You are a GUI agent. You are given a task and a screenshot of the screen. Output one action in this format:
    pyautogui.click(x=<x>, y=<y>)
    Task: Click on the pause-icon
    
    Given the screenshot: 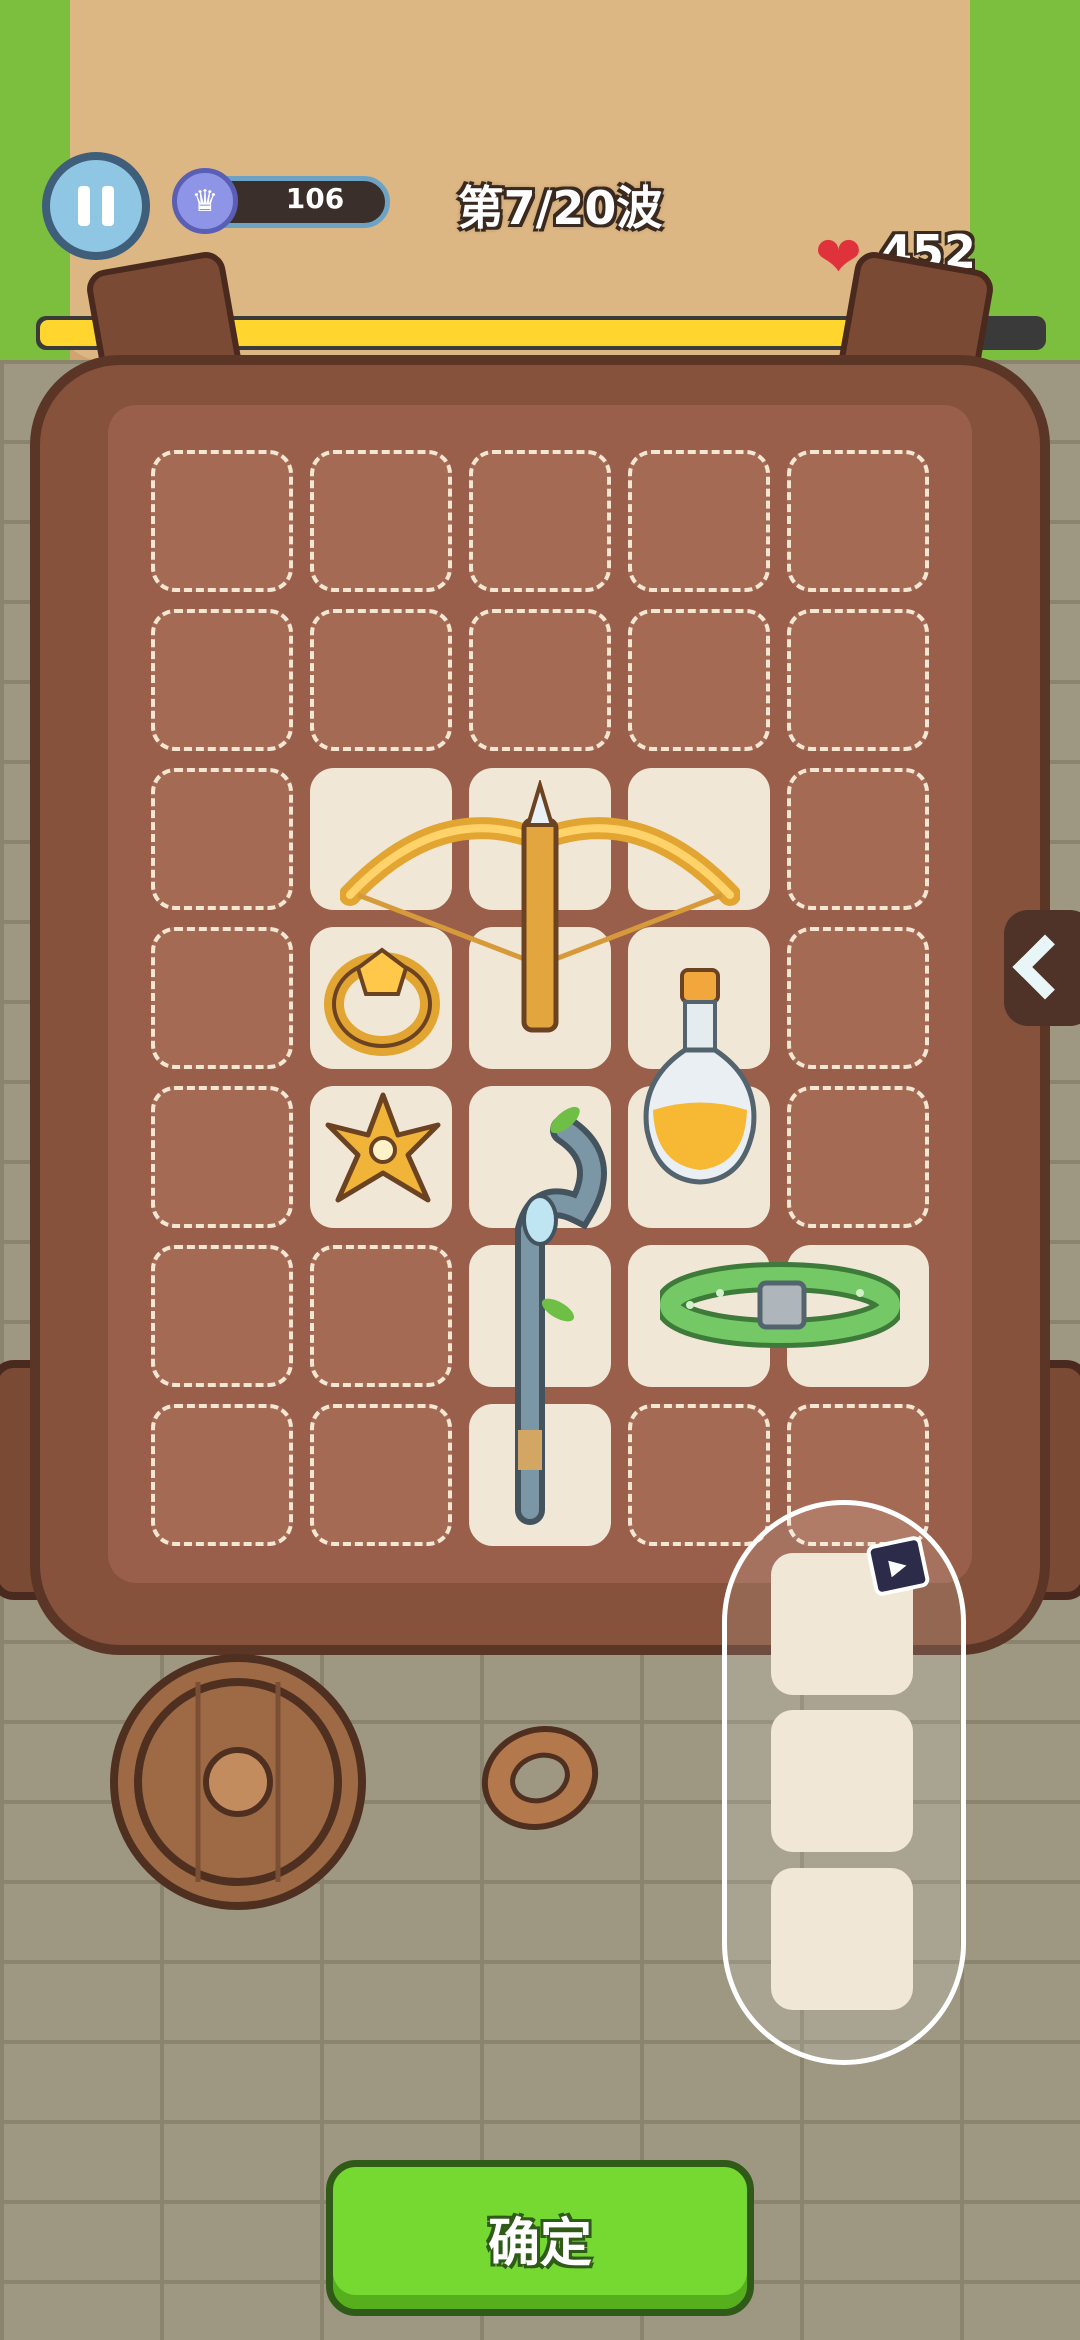 What is the action you would take?
    pyautogui.click(x=84, y=206)
    